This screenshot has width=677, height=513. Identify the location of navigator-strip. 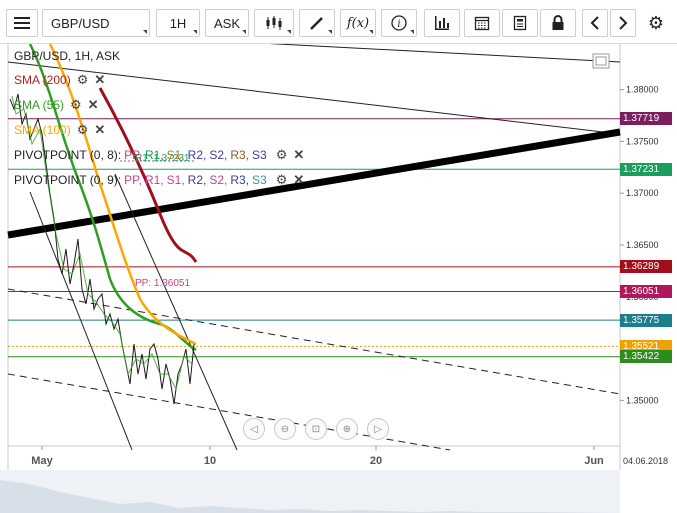
(310, 491).